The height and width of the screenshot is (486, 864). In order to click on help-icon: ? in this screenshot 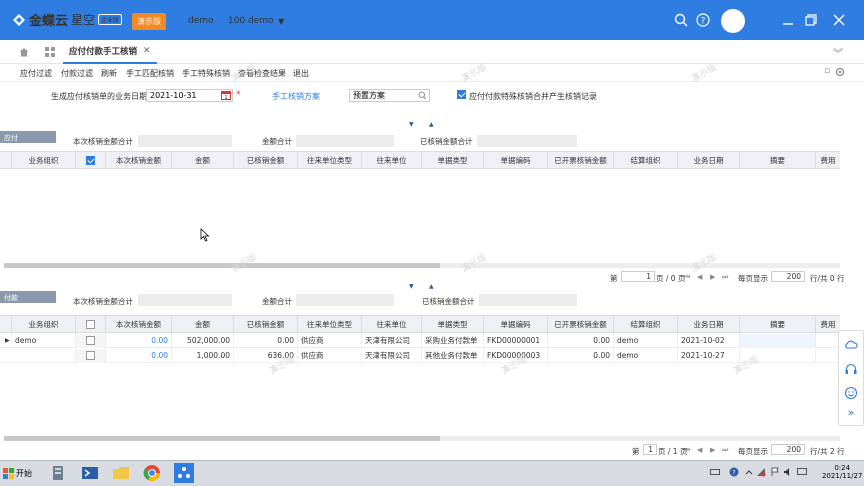, I will do `click(703, 20)`.